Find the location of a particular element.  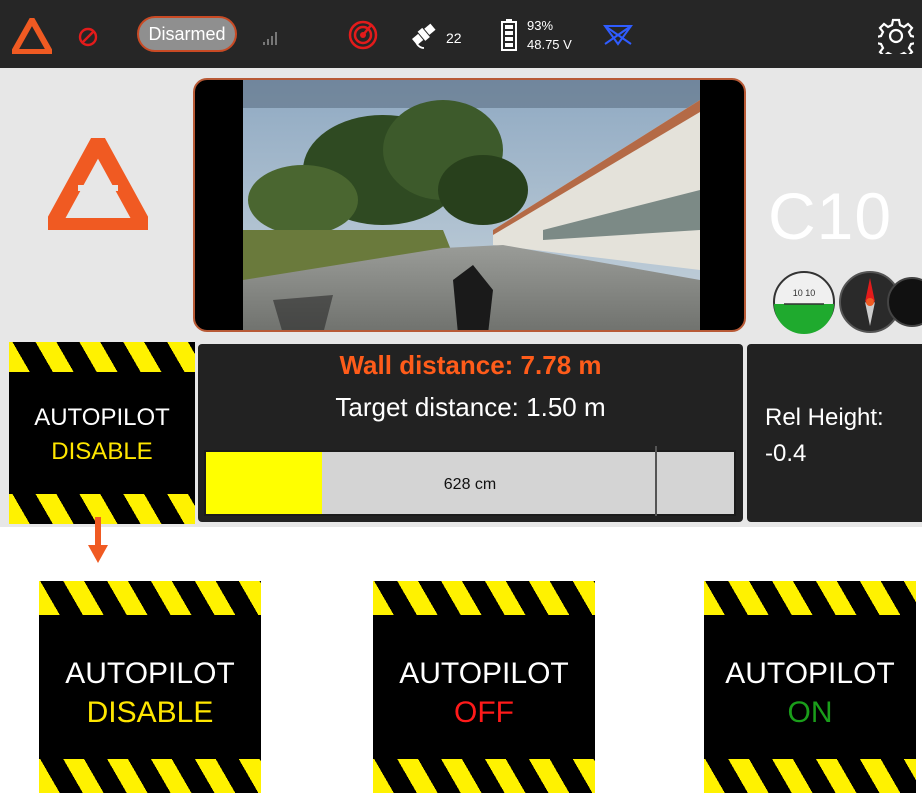

autopilot-card-disable: AUTOPILOT DISABLE is located at coordinates (150, 687).